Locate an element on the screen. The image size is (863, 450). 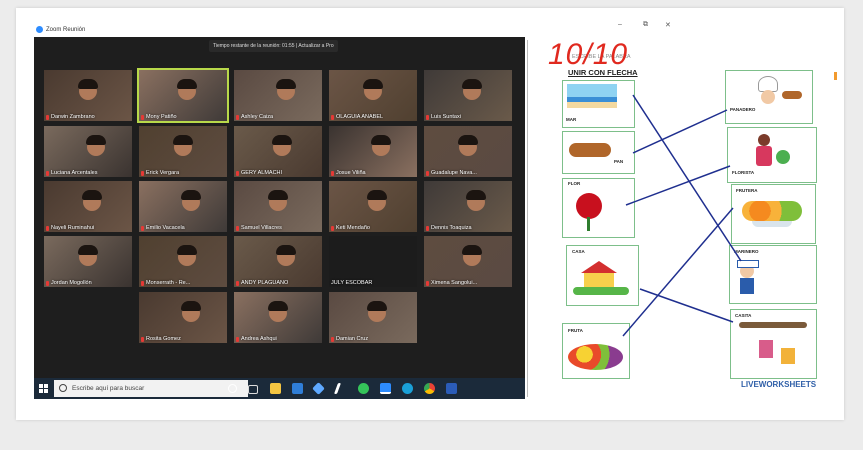
line-casa-casita is located at coordinates (686, 305).